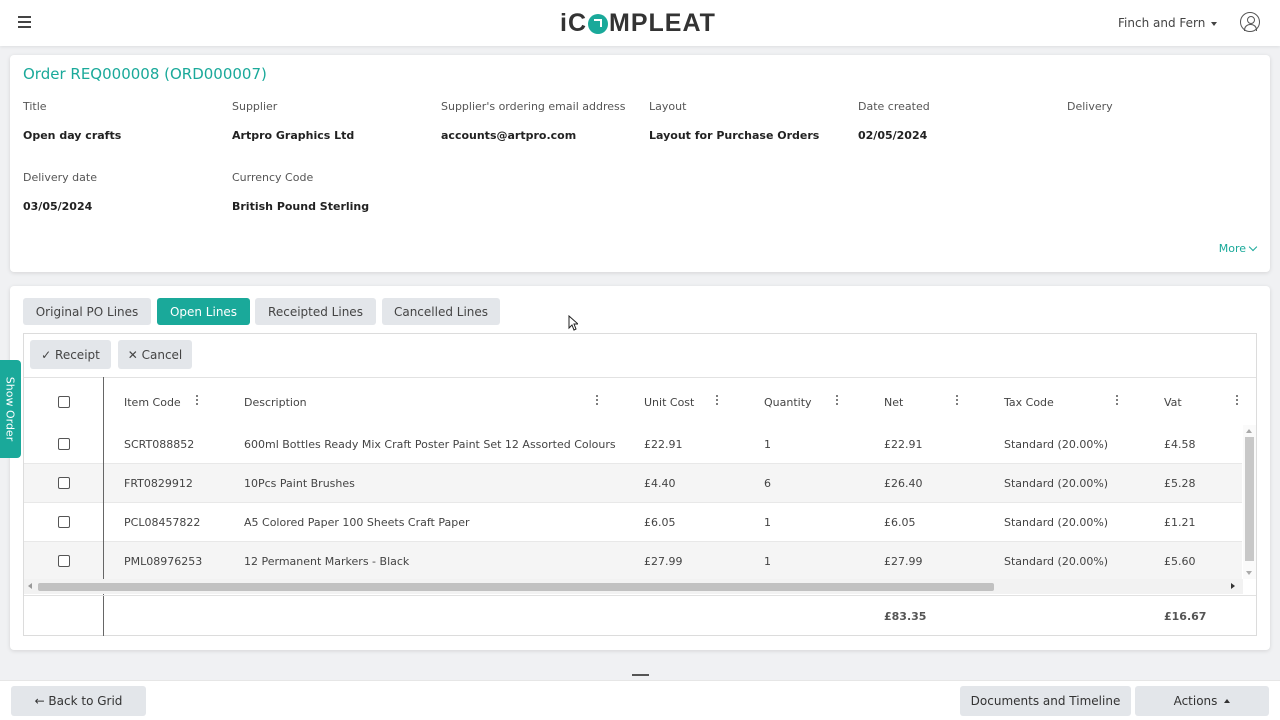 This screenshot has height=720, width=1280. What do you see at coordinates (357, 522) in the screenshot?
I see `description-cell: A5 Colored Paper 100 Sheets Craft Paper` at bounding box center [357, 522].